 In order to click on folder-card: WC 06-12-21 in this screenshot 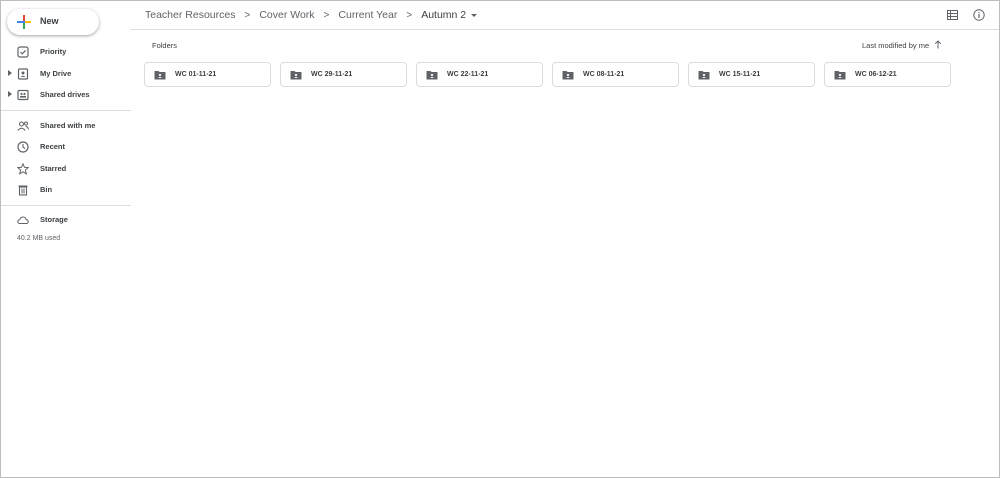, I will do `click(887, 74)`.